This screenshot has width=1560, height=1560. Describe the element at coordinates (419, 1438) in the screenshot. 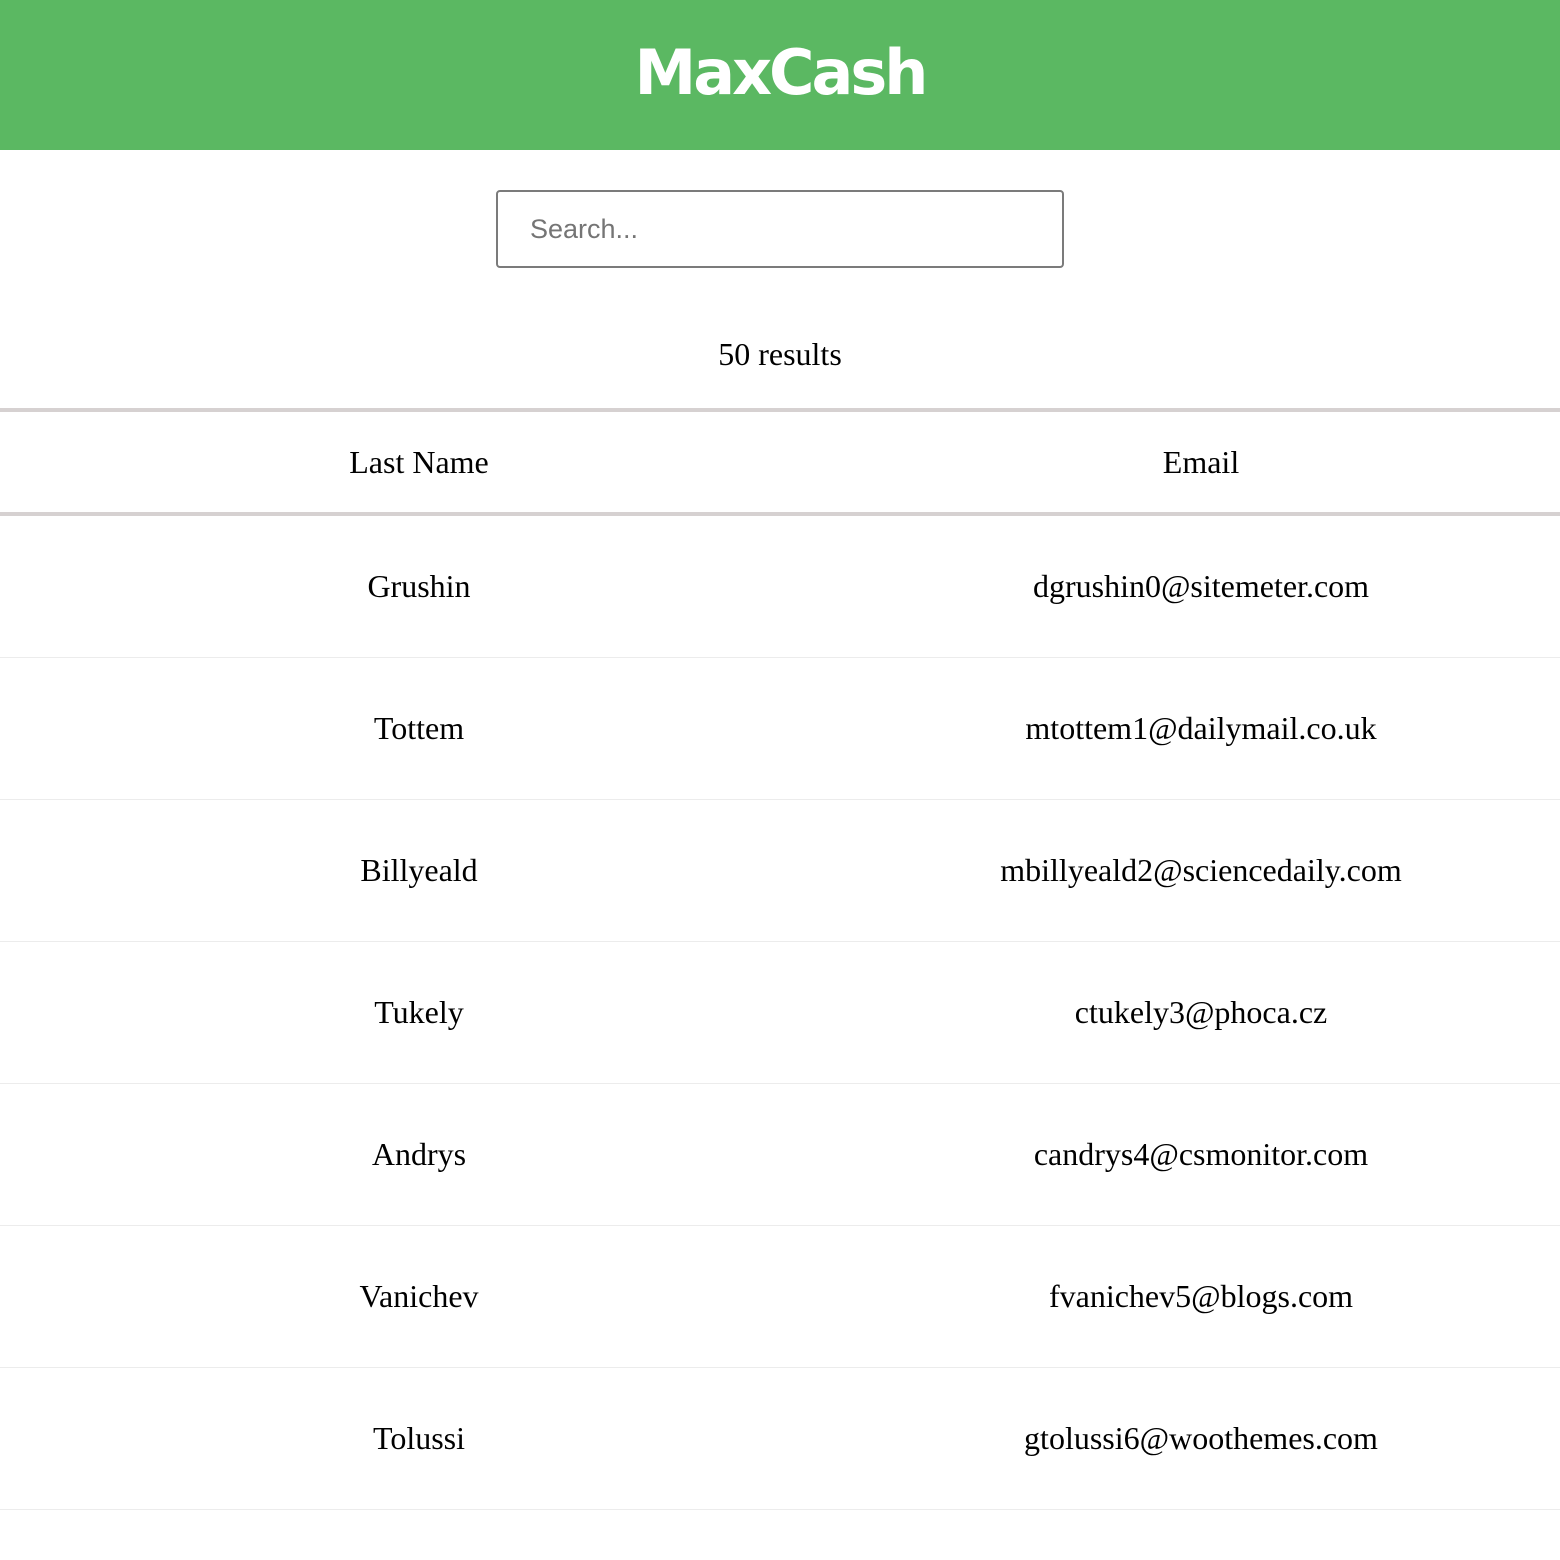

I see `last-name-cell: Tolussi` at that location.